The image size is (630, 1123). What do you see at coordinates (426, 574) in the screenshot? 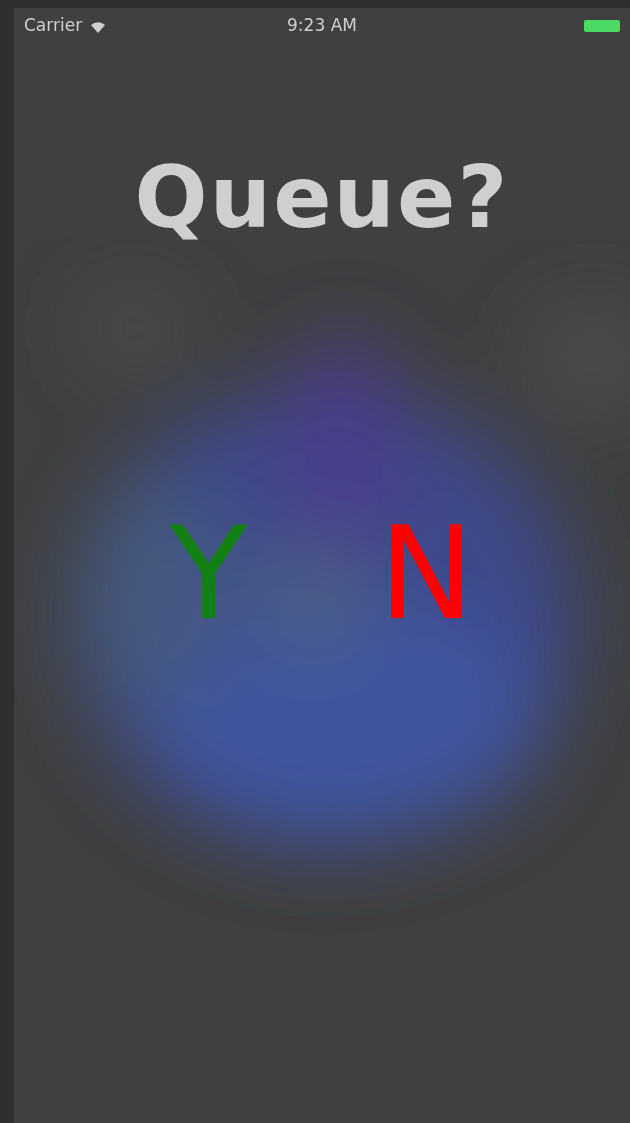
I see `answer-button: N` at bounding box center [426, 574].